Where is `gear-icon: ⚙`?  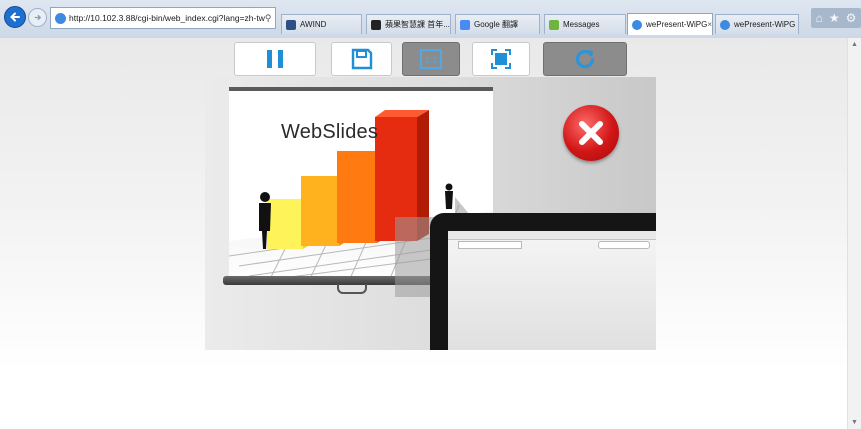
gear-icon: ⚙ is located at coordinates (851, 18).